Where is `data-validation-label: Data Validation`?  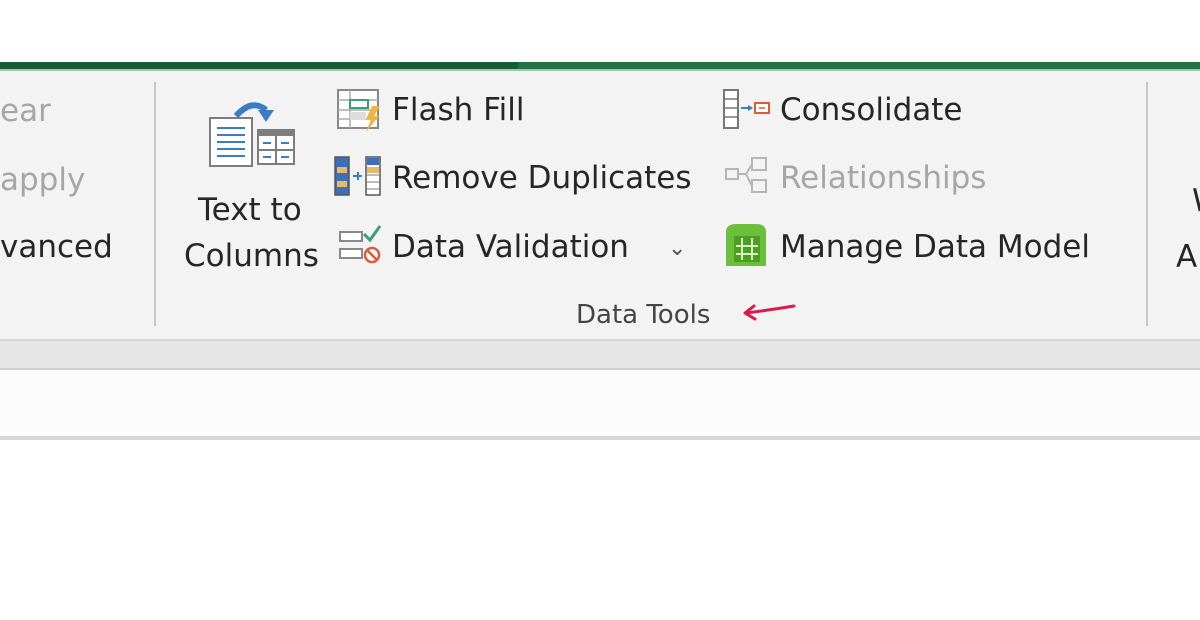 data-validation-label: Data Validation is located at coordinates (510, 247).